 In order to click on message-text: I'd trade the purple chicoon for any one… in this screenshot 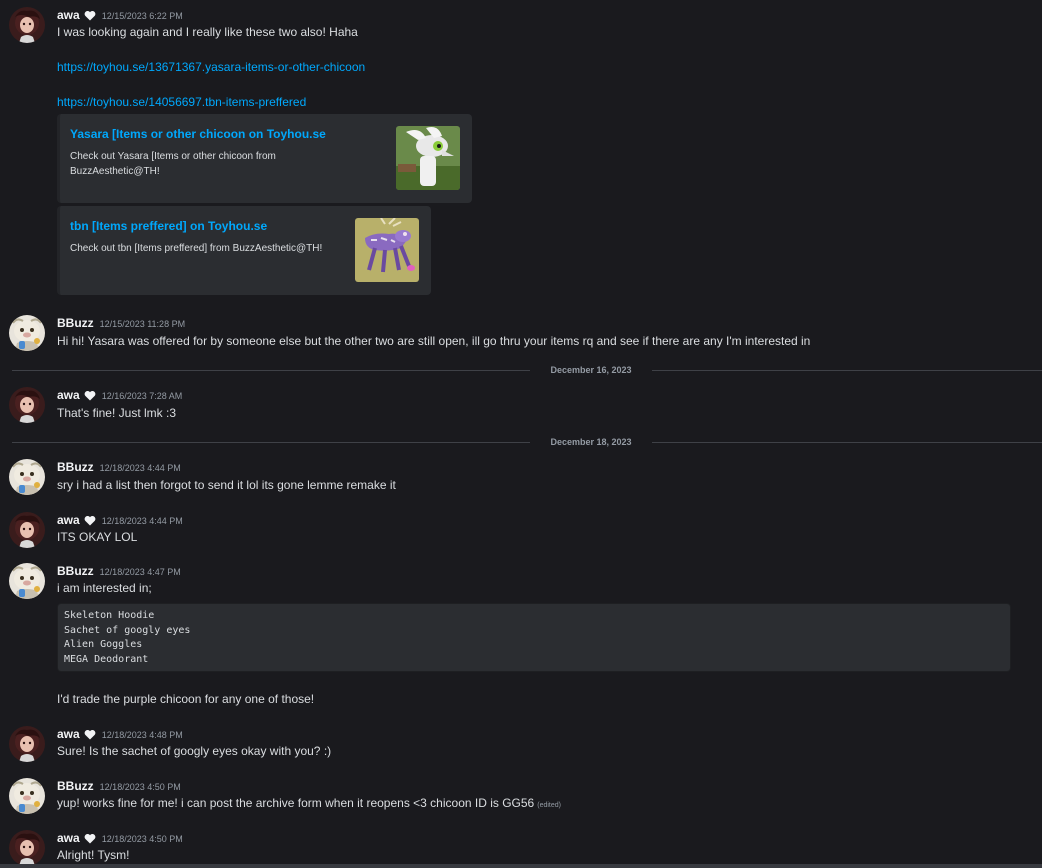, I will do `click(186, 699)`.